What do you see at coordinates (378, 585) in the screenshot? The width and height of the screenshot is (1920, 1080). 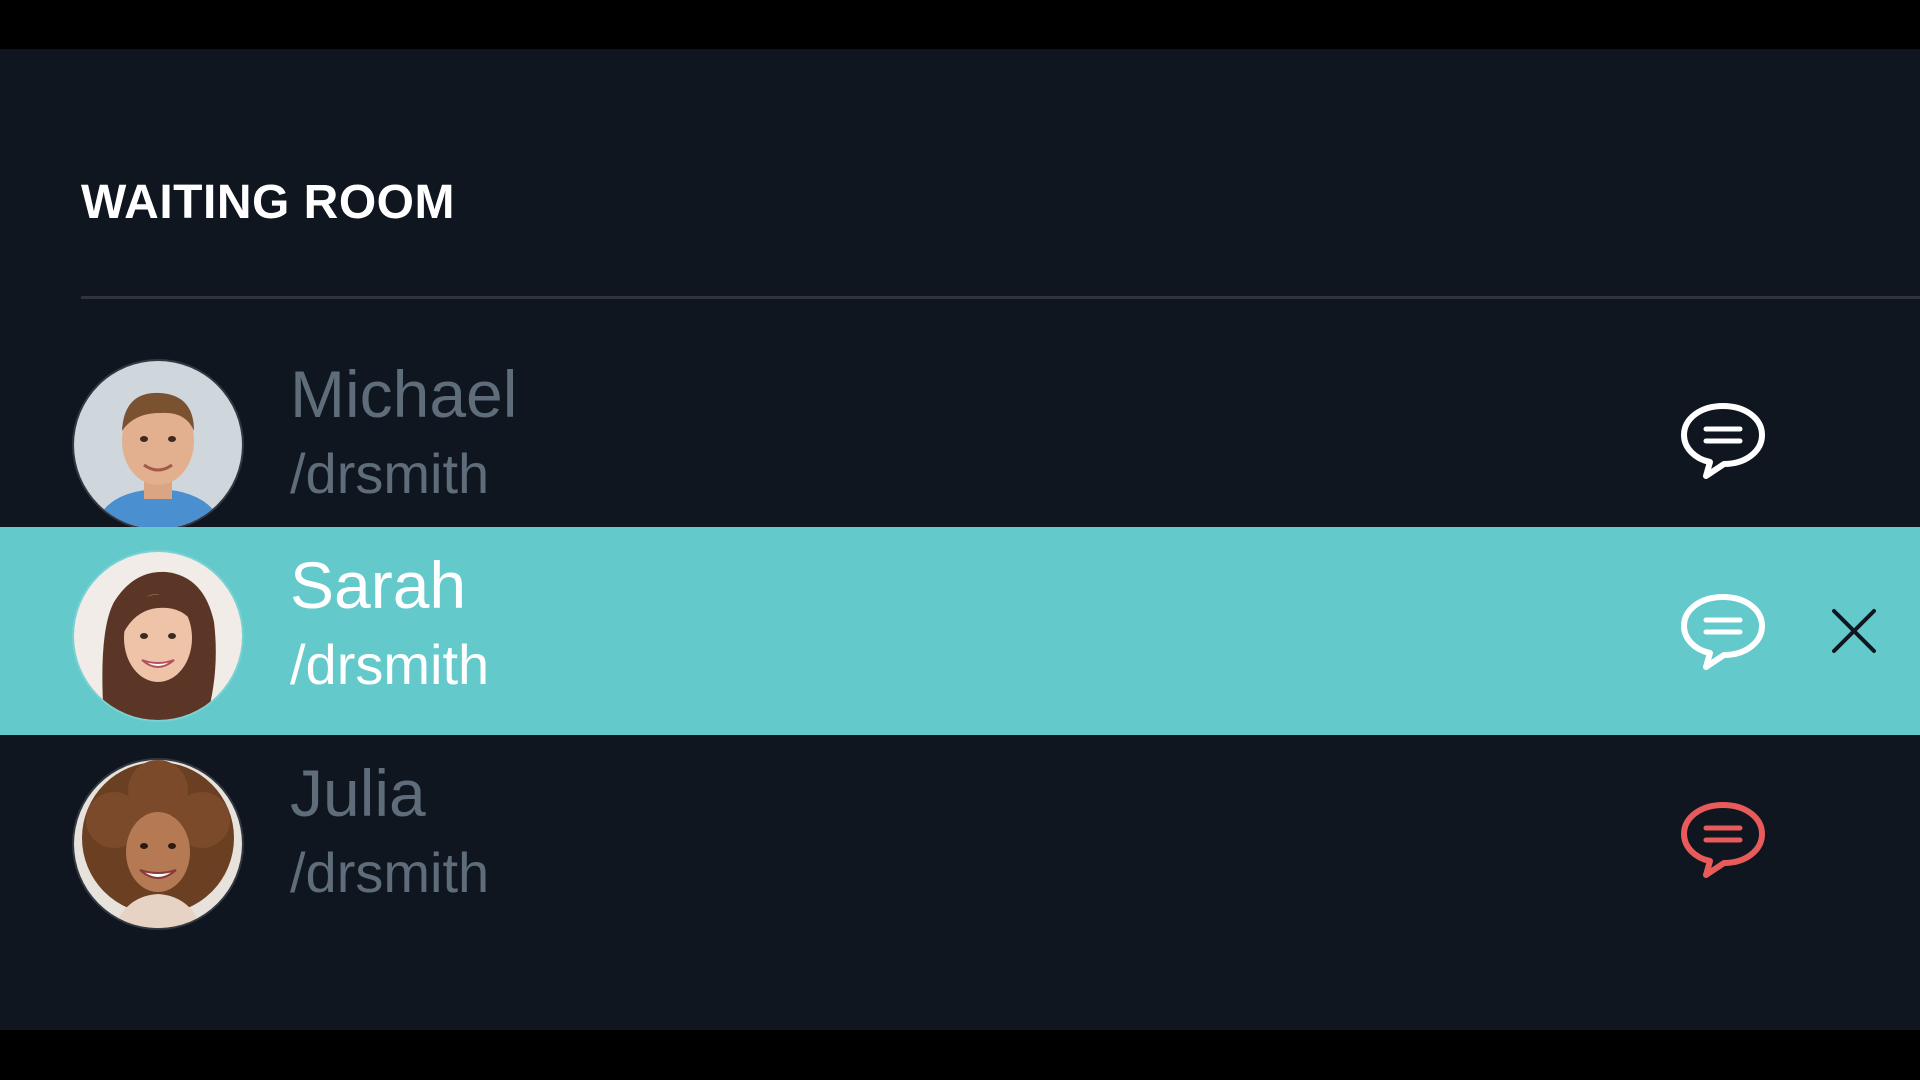 I see `patient-name: Sarah` at bounding box center [378, 585].